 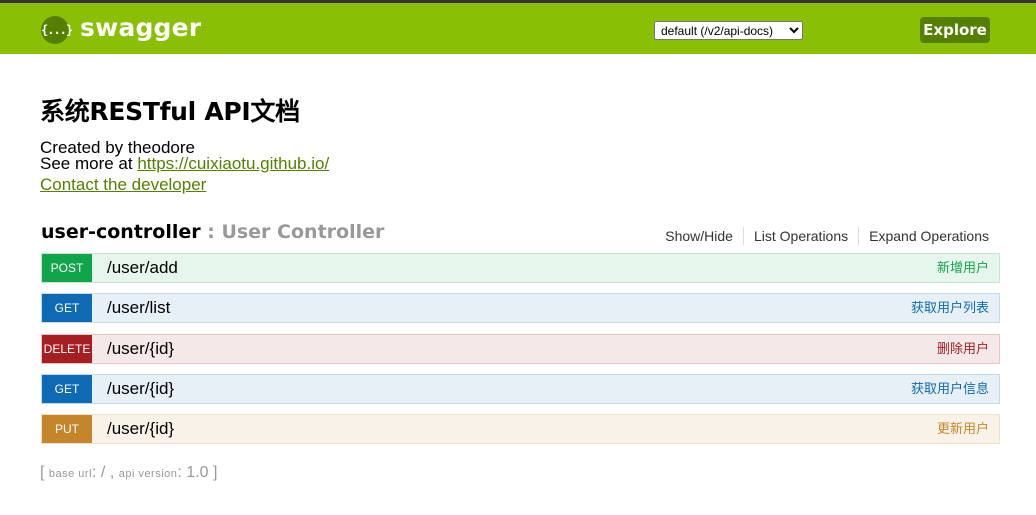 I want to click on see-more-line: See more at https://cuixiaotu.github.io/, so click(x=184, y=164).